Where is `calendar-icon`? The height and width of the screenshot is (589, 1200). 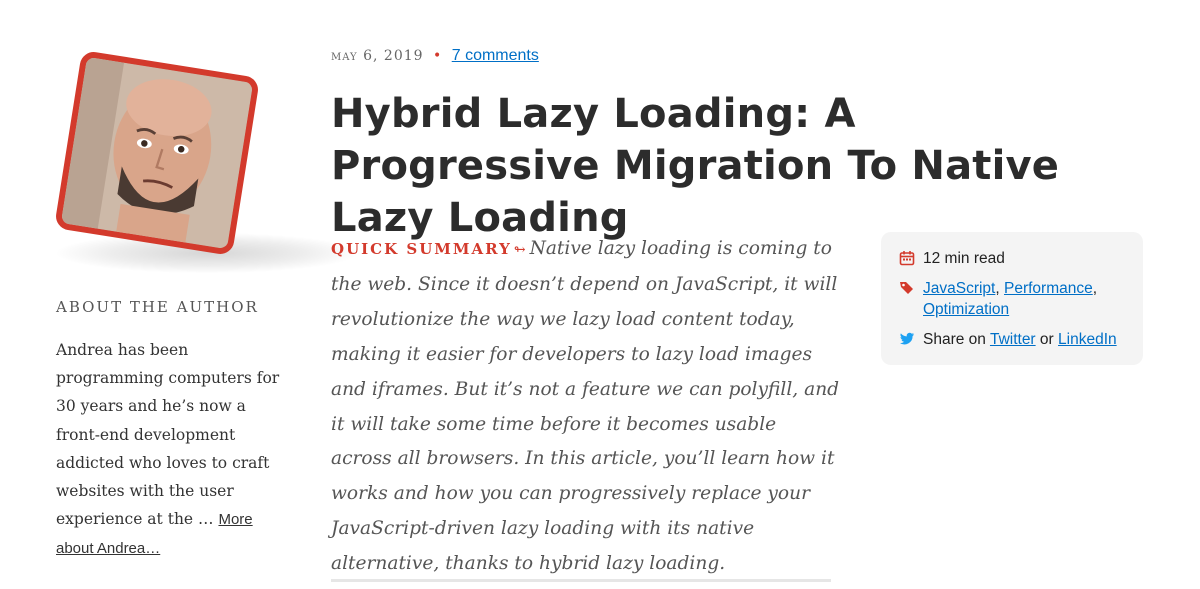 calendar-icon is located at coordinates (907, 258).